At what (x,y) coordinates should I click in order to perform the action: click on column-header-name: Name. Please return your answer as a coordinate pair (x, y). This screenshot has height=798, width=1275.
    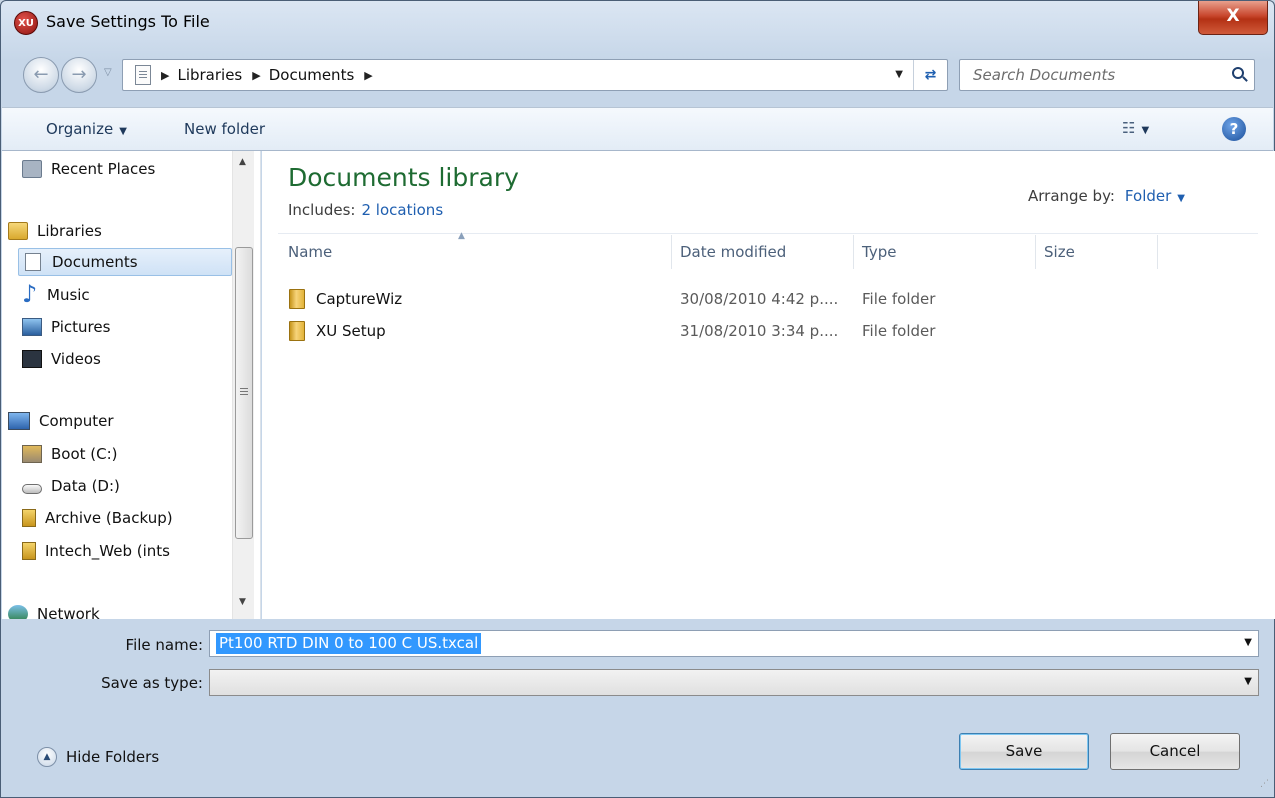
    Looking at the image, I should click on (476, 252).